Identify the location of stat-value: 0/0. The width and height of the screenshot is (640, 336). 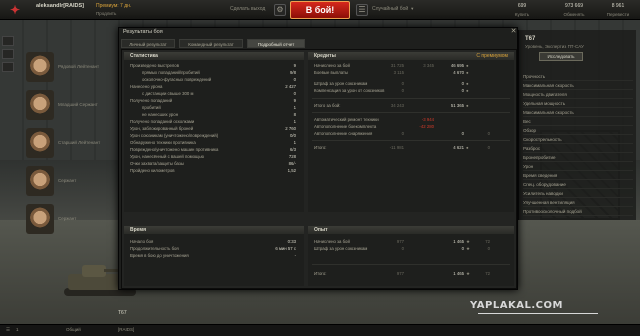
(293, 135).